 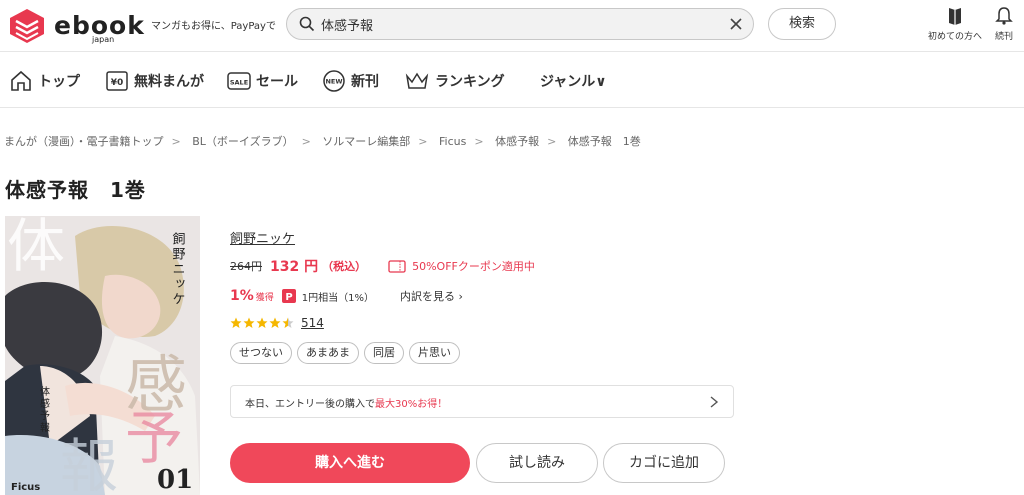 I want to click on tagline: マンガもお得に、PayPayで, so click(x=213, y=26).